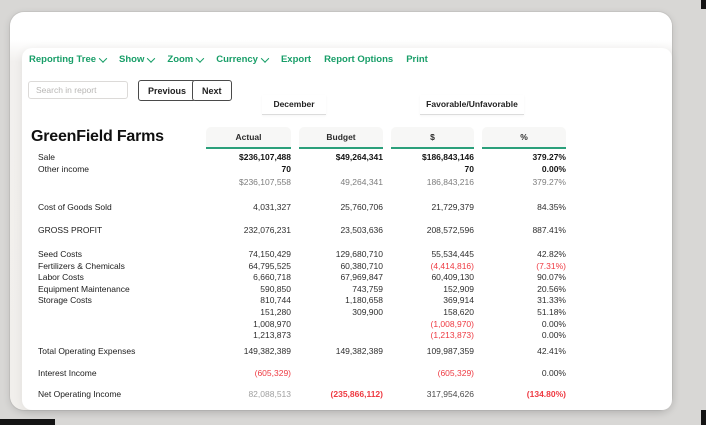 The width and height of the screenshot is (706, 425). Describe the element at coordinates (180, 59) in the screenshot. I see `toolbar-menu-label: Zoom` at that location.